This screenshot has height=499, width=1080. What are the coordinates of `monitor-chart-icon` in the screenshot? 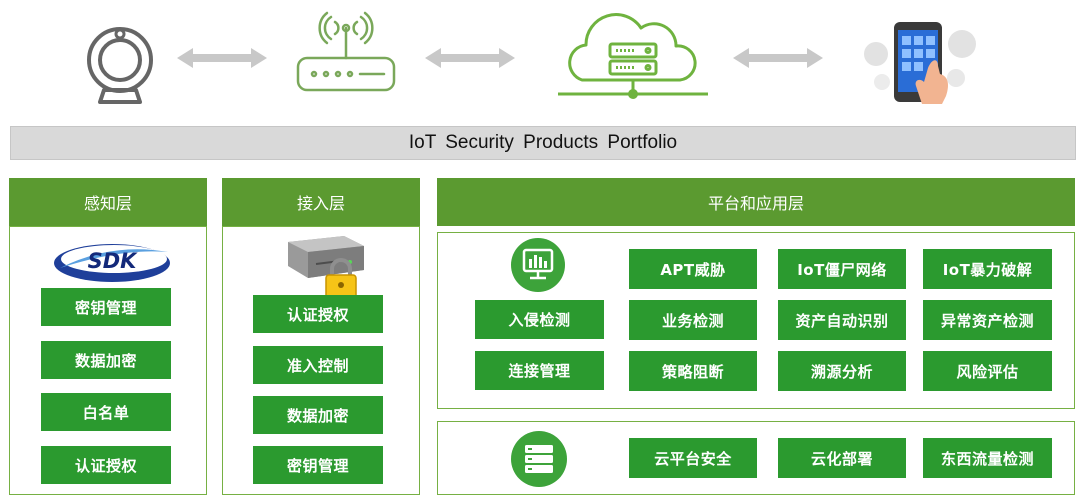 It's located at (538, 265).